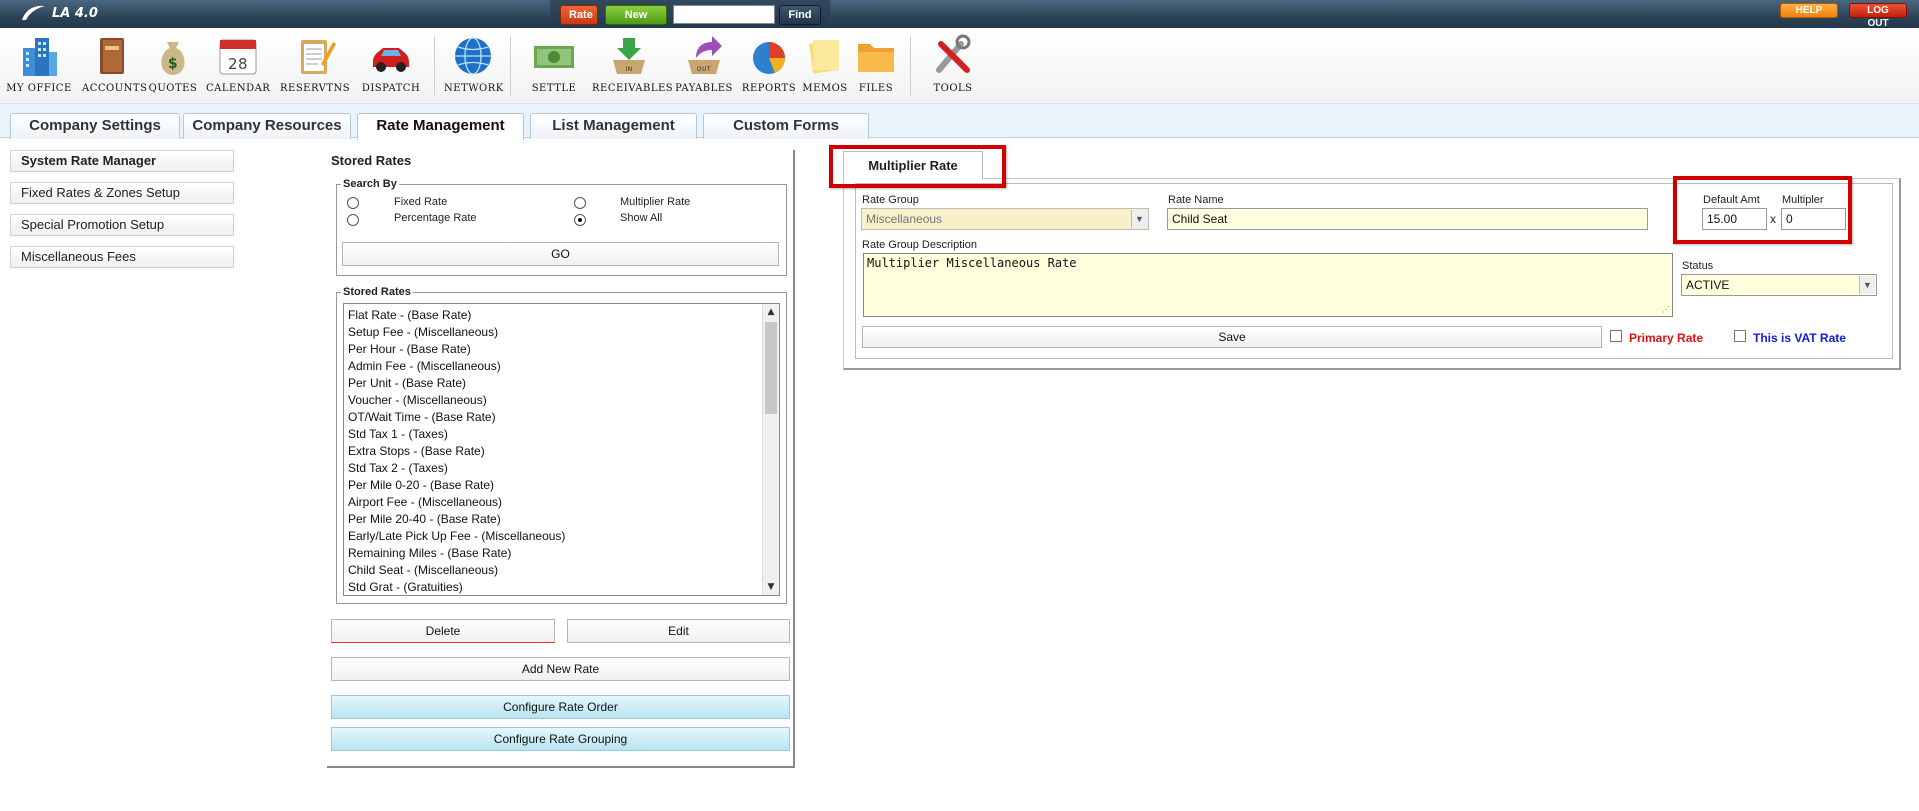 The image size is (1919, 811). I want to click on radio-show-all, so click(580, 220).